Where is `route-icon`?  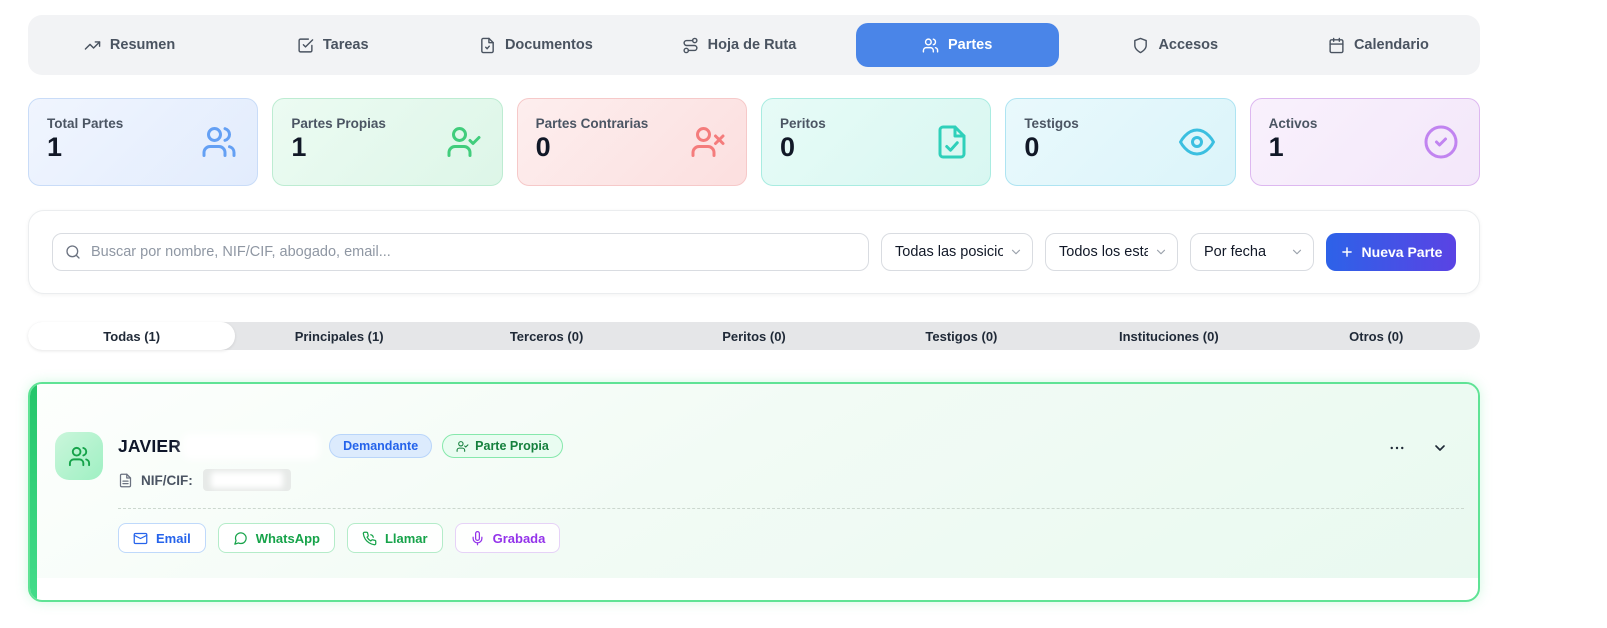
route-icon is located at coordinates (690, 45).